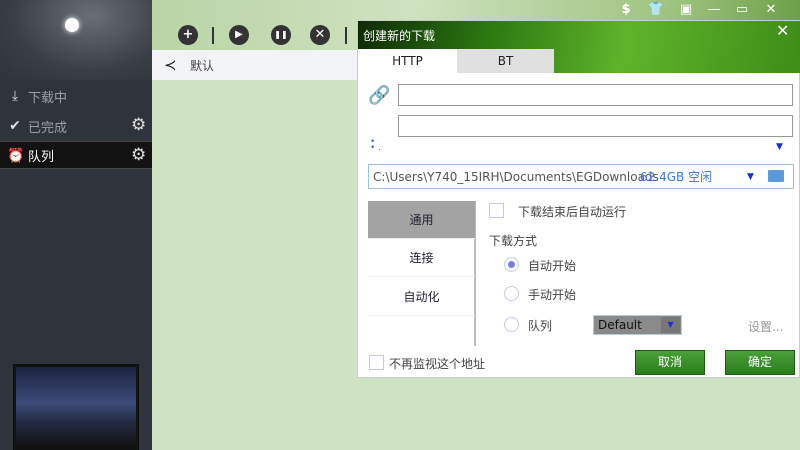 This screenshot has width=800, height=450. I want to click on sidebar-item-completed: ✔ 已完成 ⚙, so click(76, 126).